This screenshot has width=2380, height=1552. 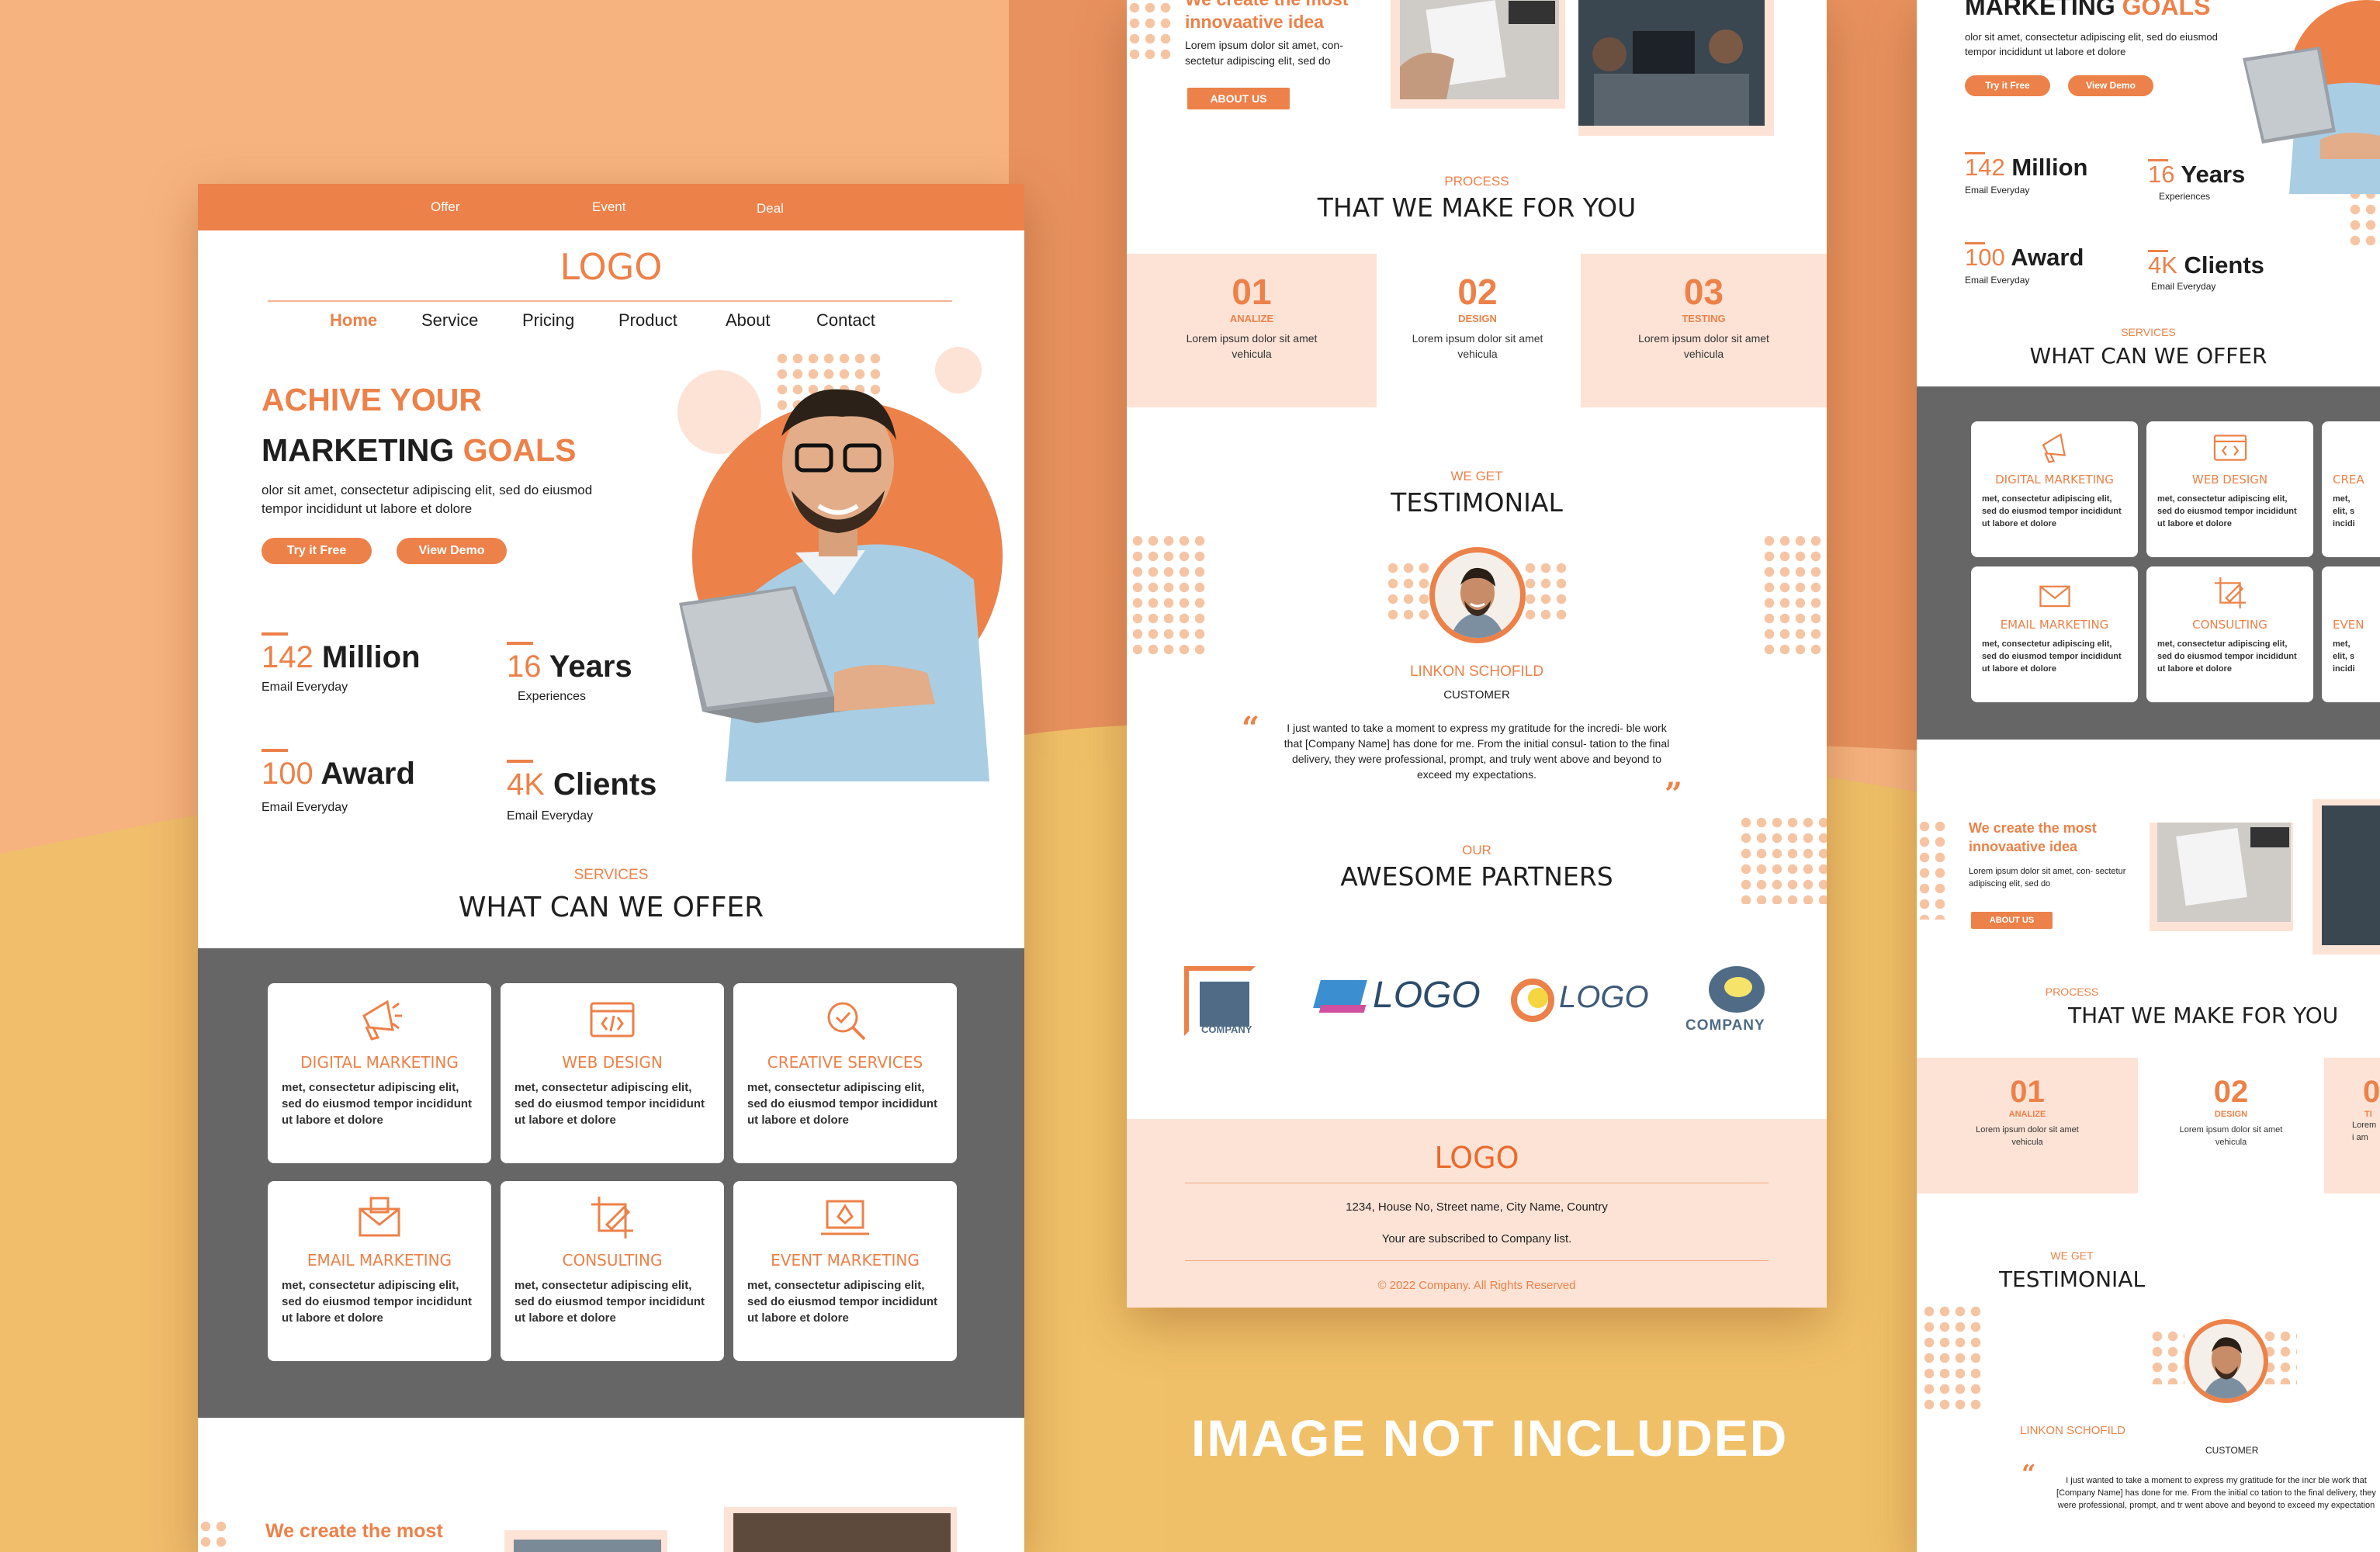 What do you see at coordinates (610, 301) in the screenshot?
I see `logo-divider` at bounding box center [610, 301].